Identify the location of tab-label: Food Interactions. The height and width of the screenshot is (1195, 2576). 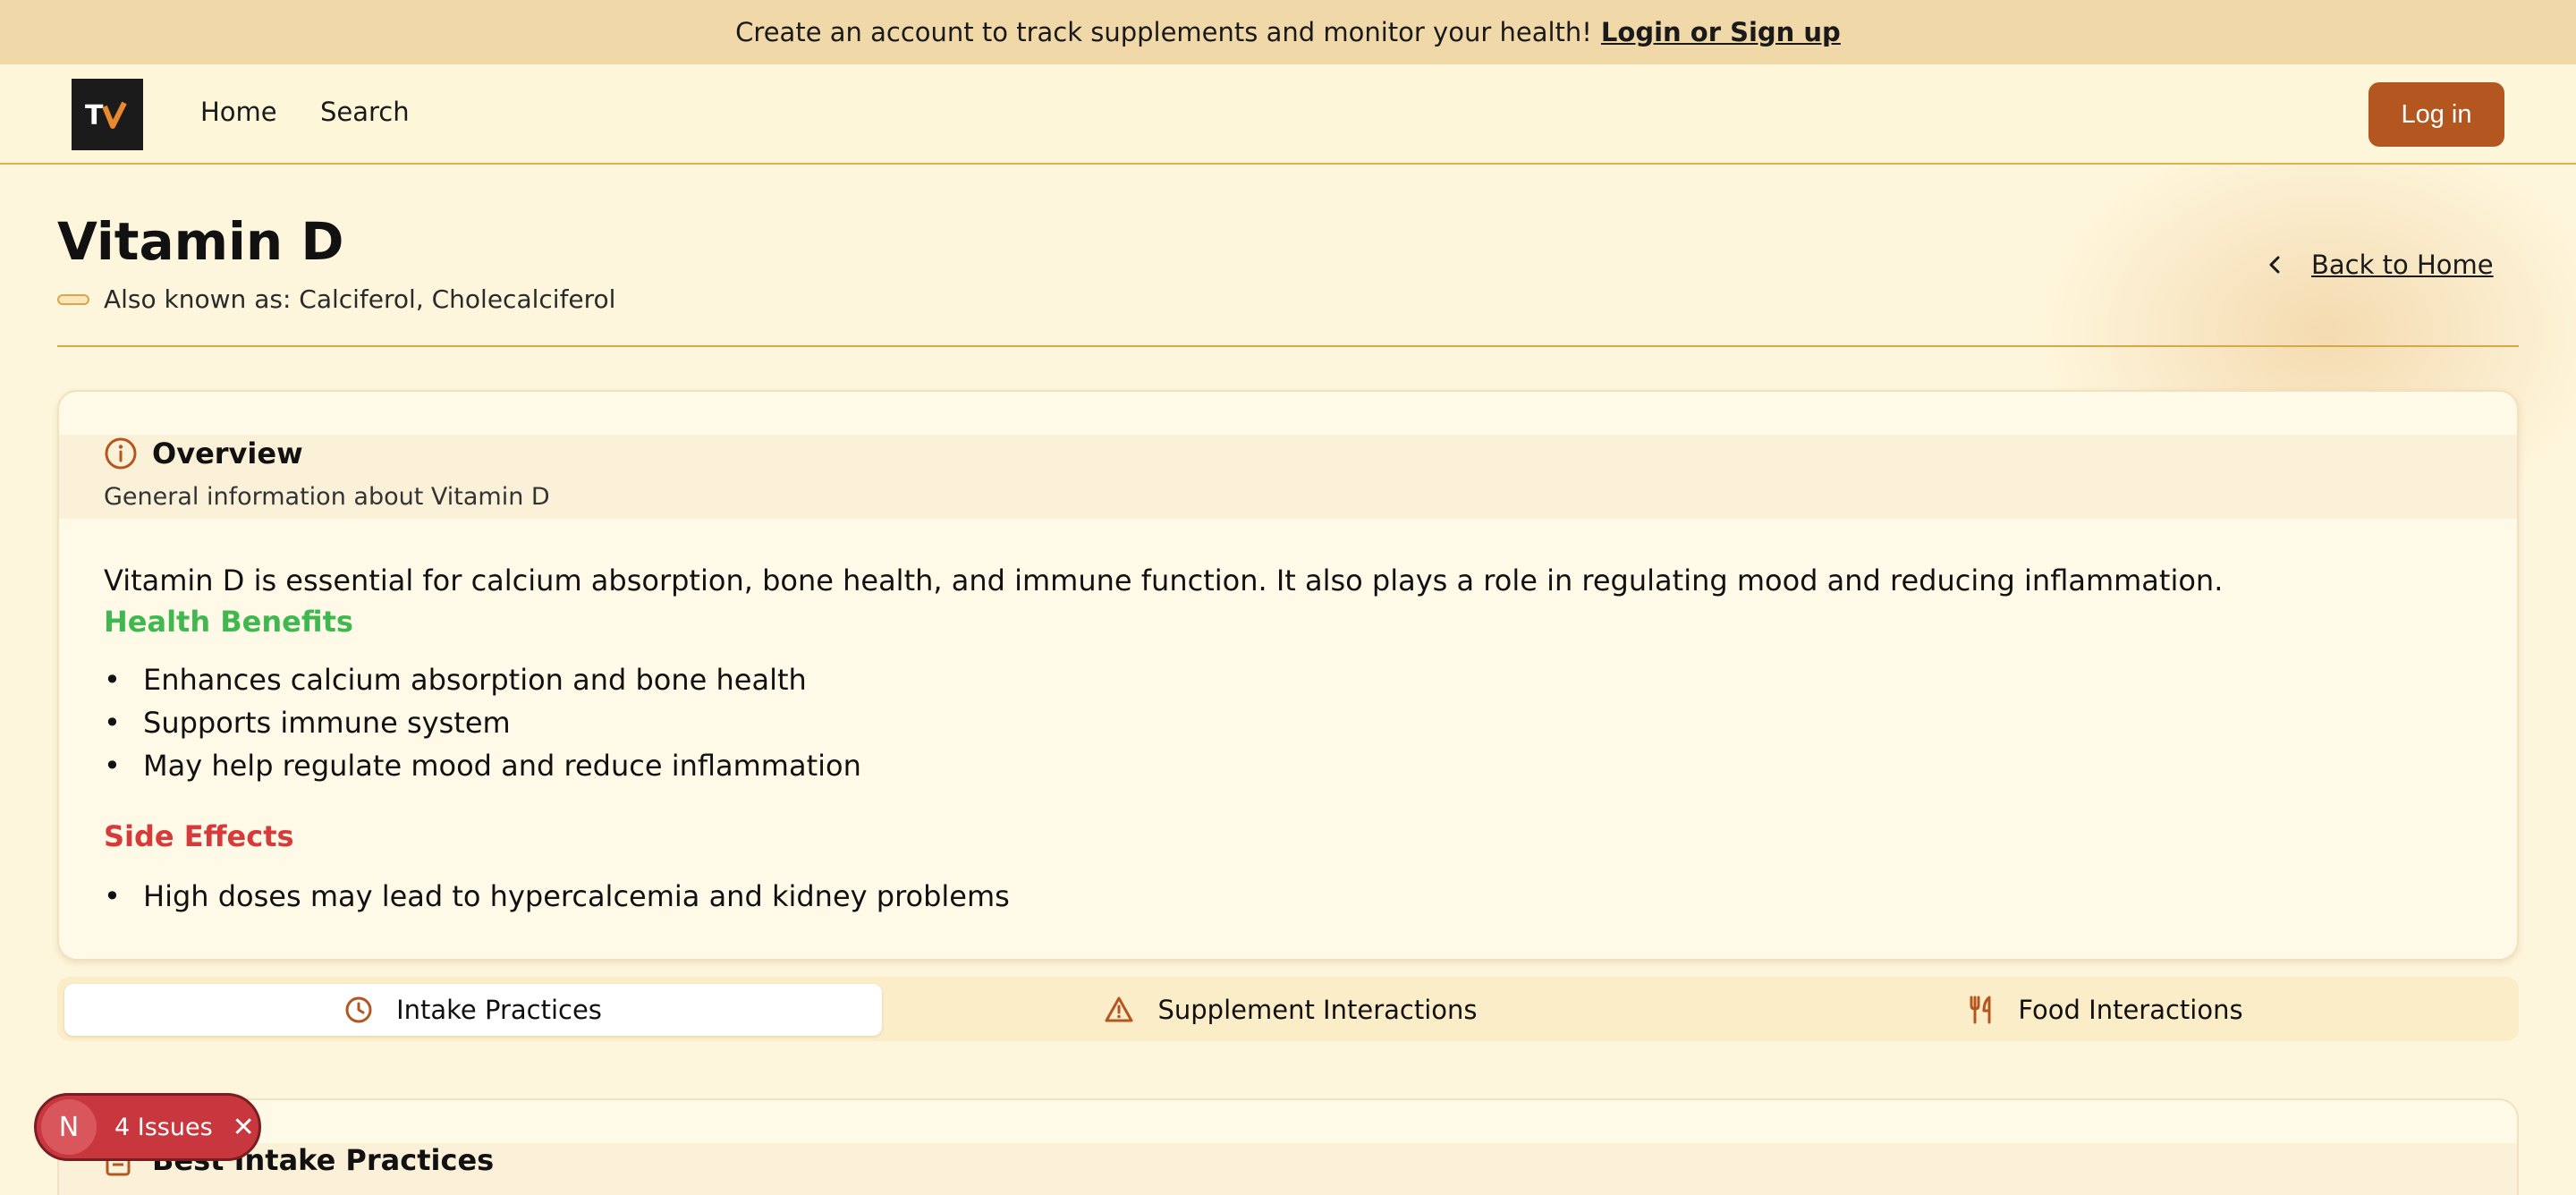
(2130, 1010).